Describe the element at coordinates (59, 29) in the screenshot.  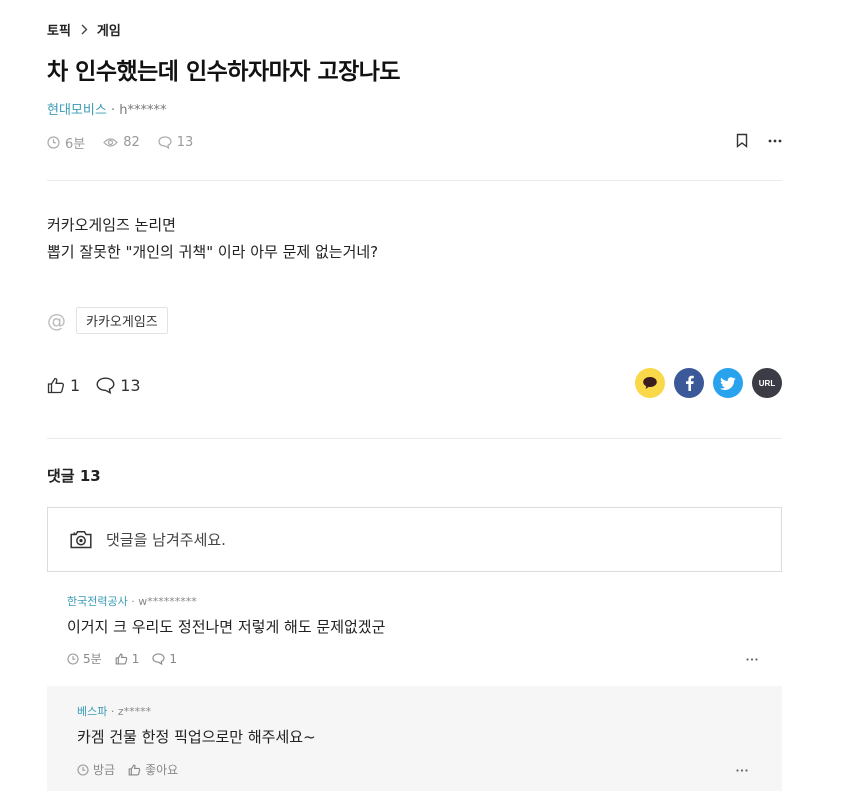
I see `breadcrumb-topic: 토픽` at that location.